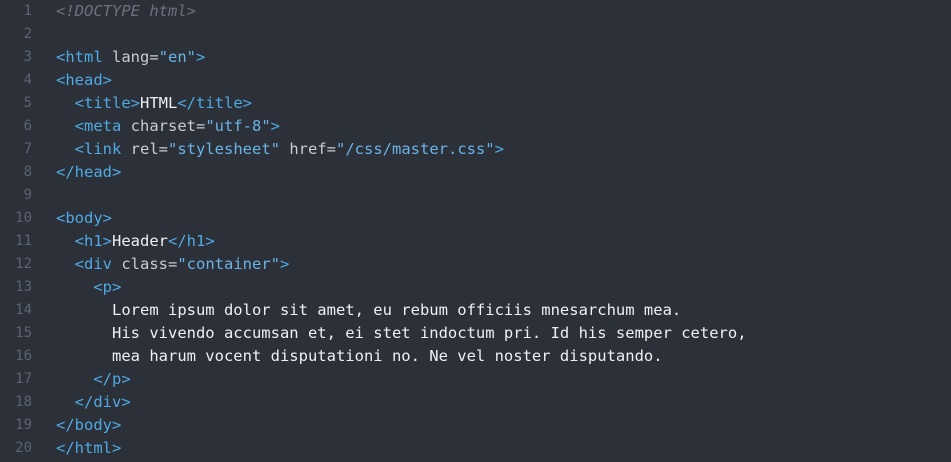  What do you see at coordinates (475, 379) in the screenshot?
I see `code-line: 17 </p>` at bounding box center [475, 379].